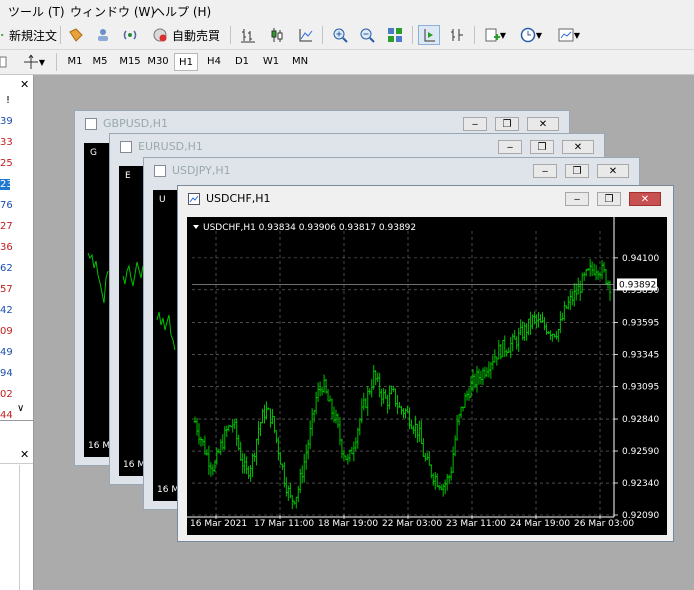 The width and height of the screenshot is (694, 590). I want to click on window-title: EURUSD,H1, so click(170, 146).